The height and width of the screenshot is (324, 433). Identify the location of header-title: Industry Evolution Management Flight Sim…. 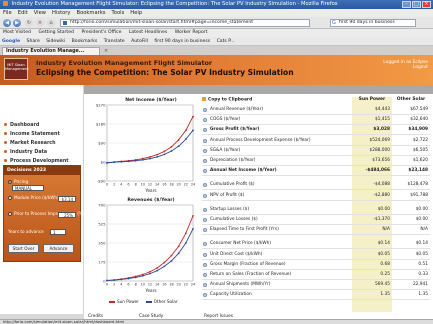
(124, 63).